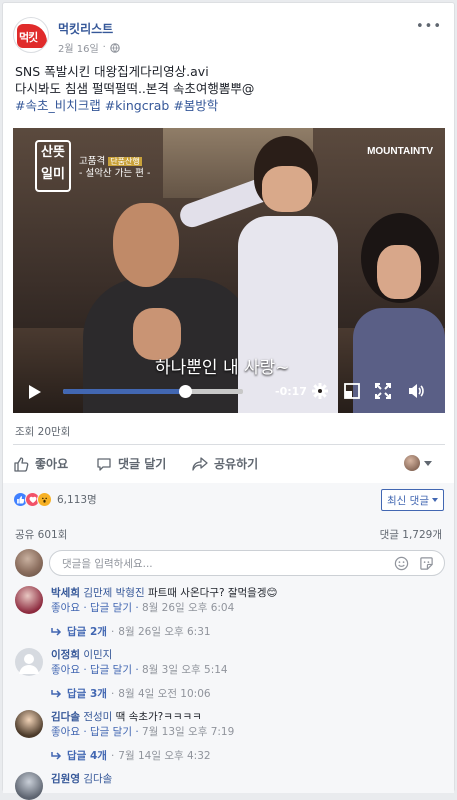 This screenshot has height=800, width=457. Describe the element at coordinates (352, 391) in the screenshot. I see `popout-icon` at that location.